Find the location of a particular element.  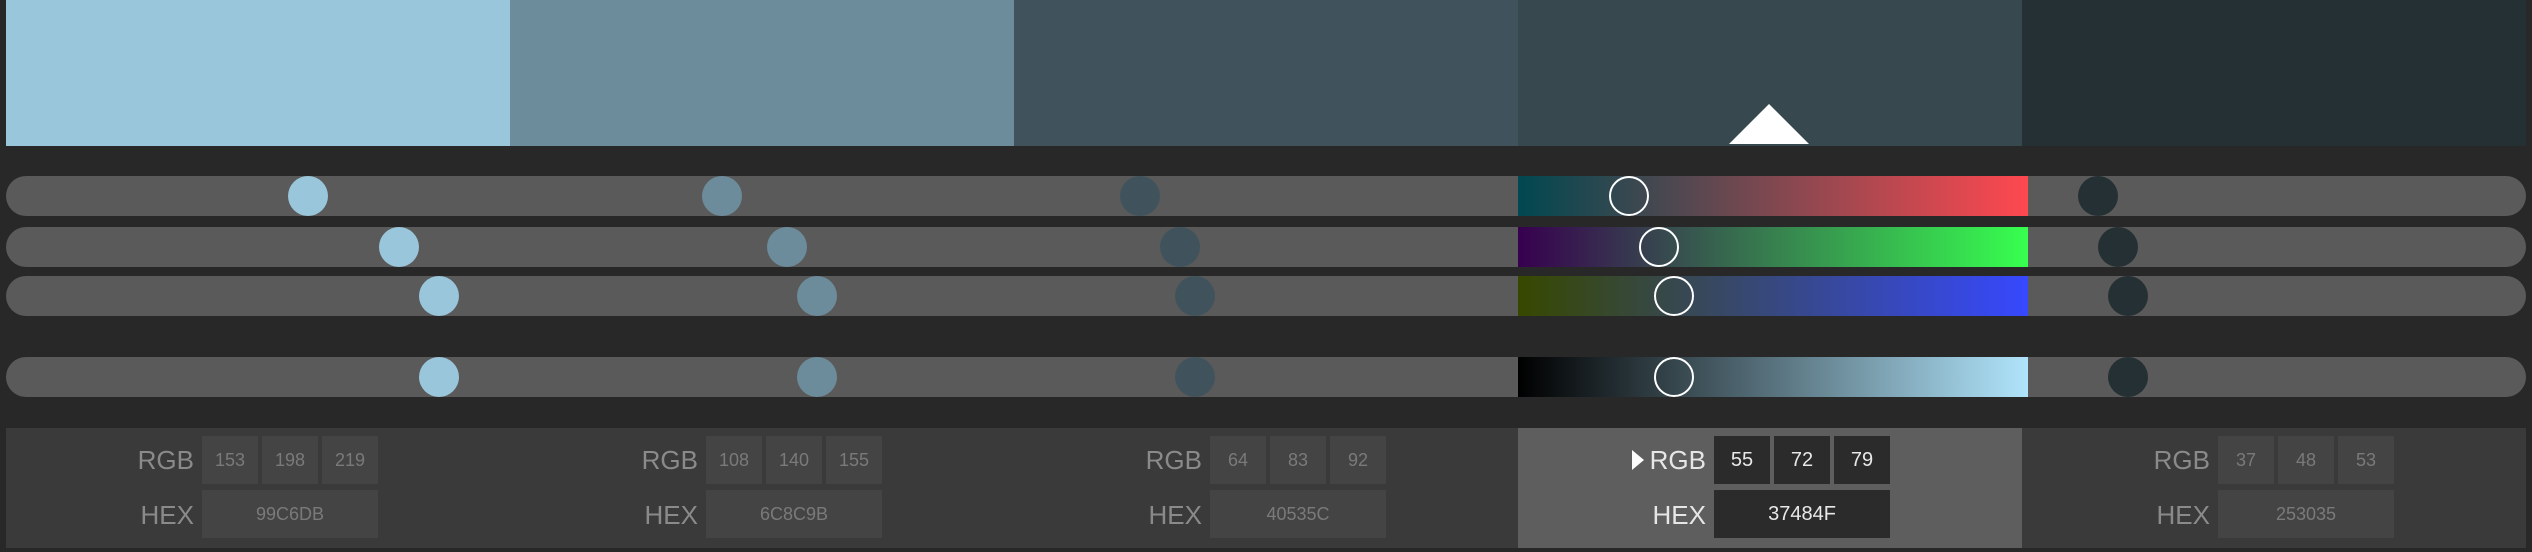

g-value-field: 140 is located at coordinates (794, 460).